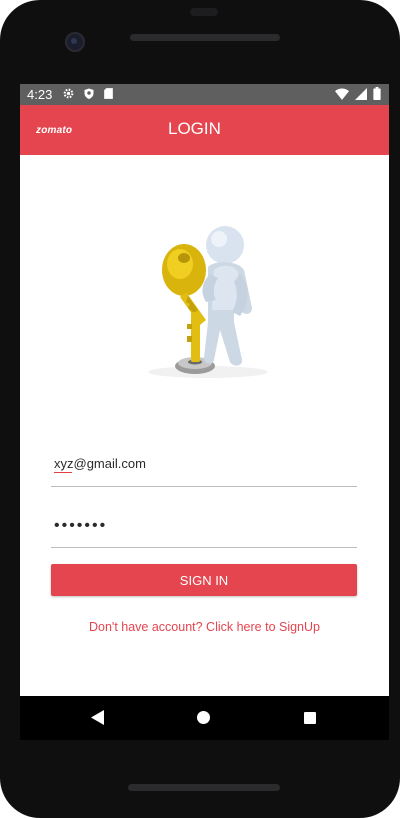 This screenshot has width=400, height=818. Describe the element at coordinates (199, 526) in the screenshot. I see `password-input` at that location.